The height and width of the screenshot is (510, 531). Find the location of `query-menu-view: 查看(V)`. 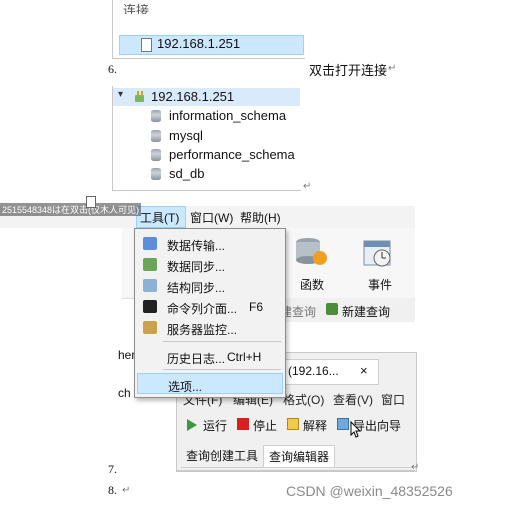

query-menu-view: 查看(V) is located at coordinates (353, 399).